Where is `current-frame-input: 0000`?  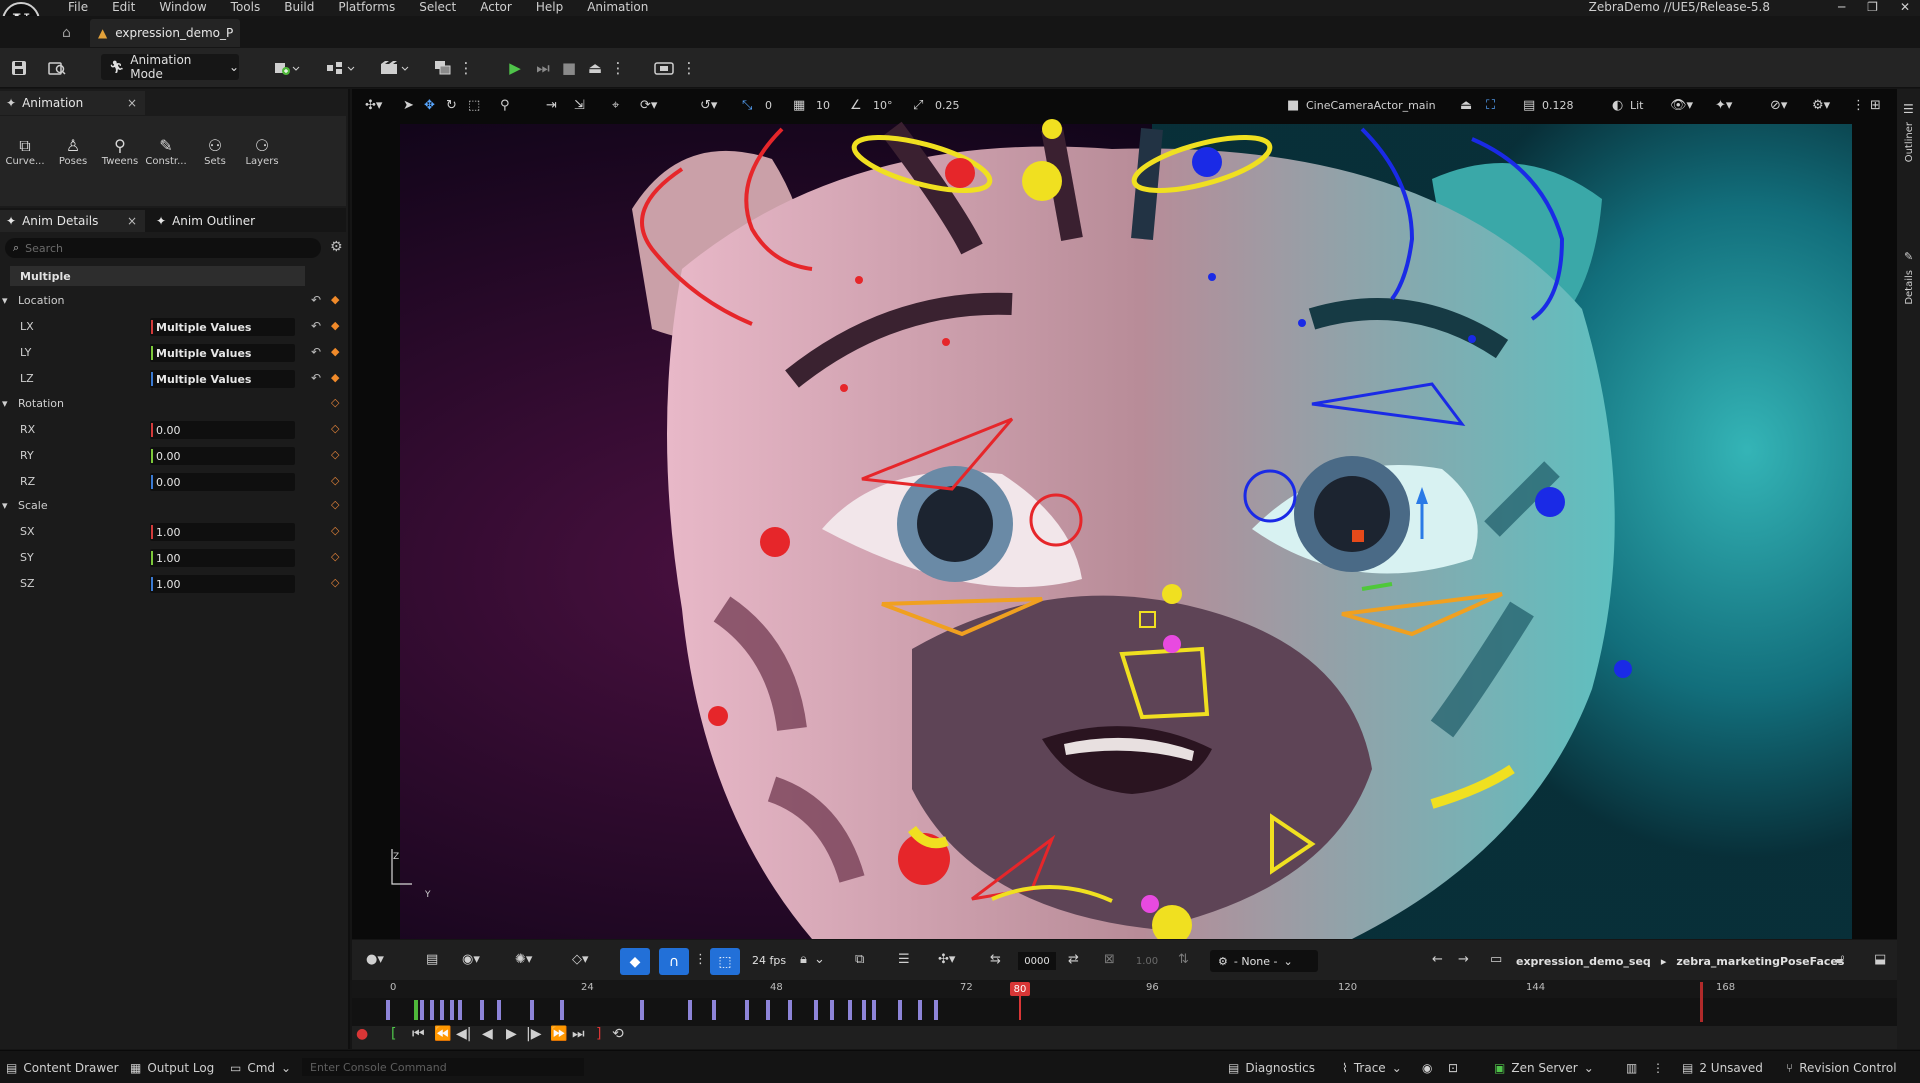
current-frame-input: 0000 is located at coordinates (1037, 961).